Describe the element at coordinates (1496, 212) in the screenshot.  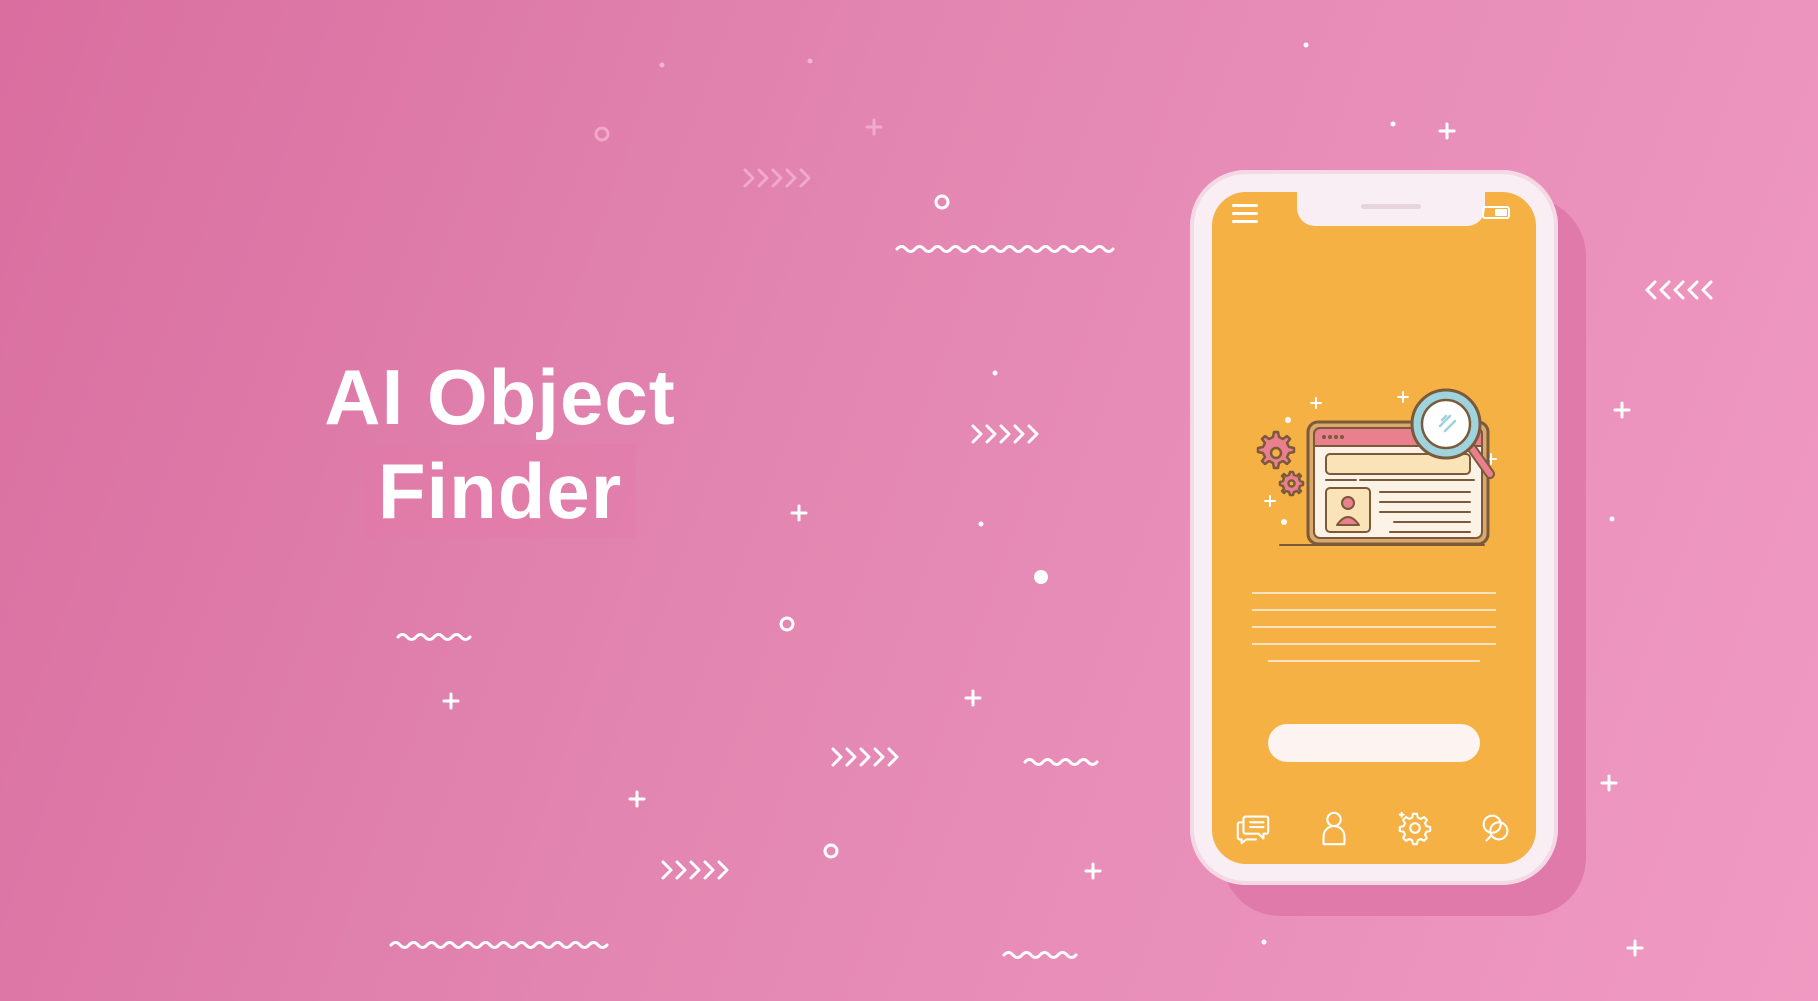
I see `battery-icon` at that location.